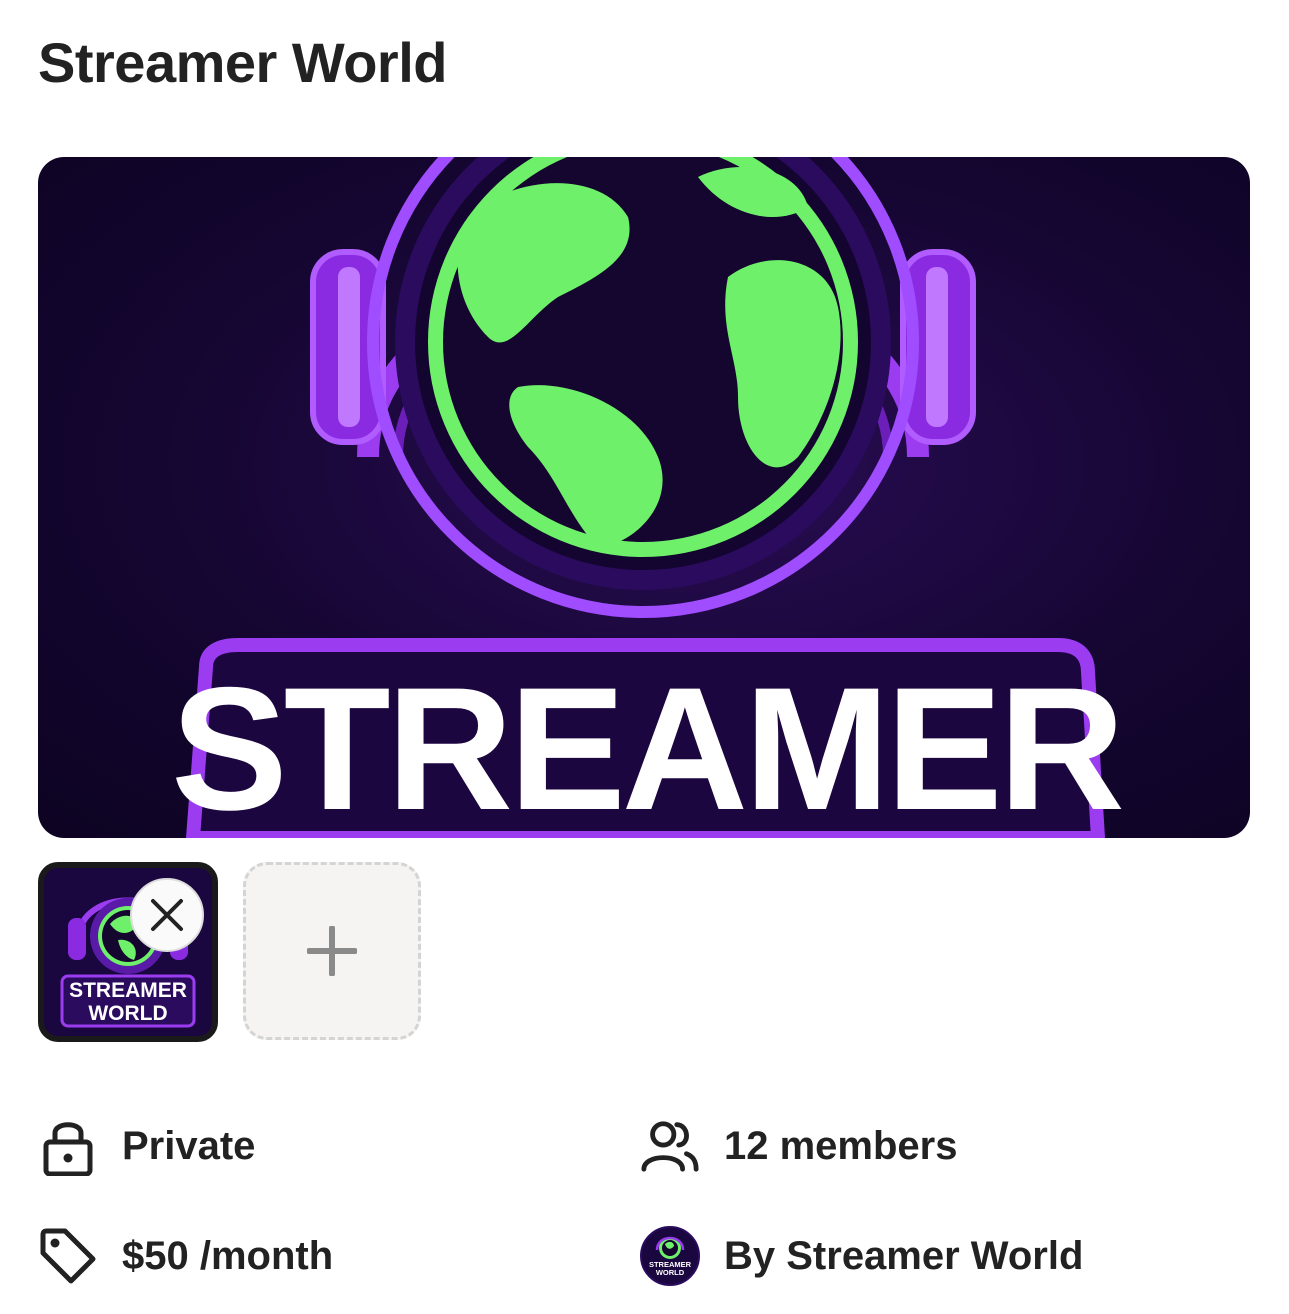 This screenshot has width=1289, height=1314. I want to click on privacy-row: Private, so click(146, 1146).